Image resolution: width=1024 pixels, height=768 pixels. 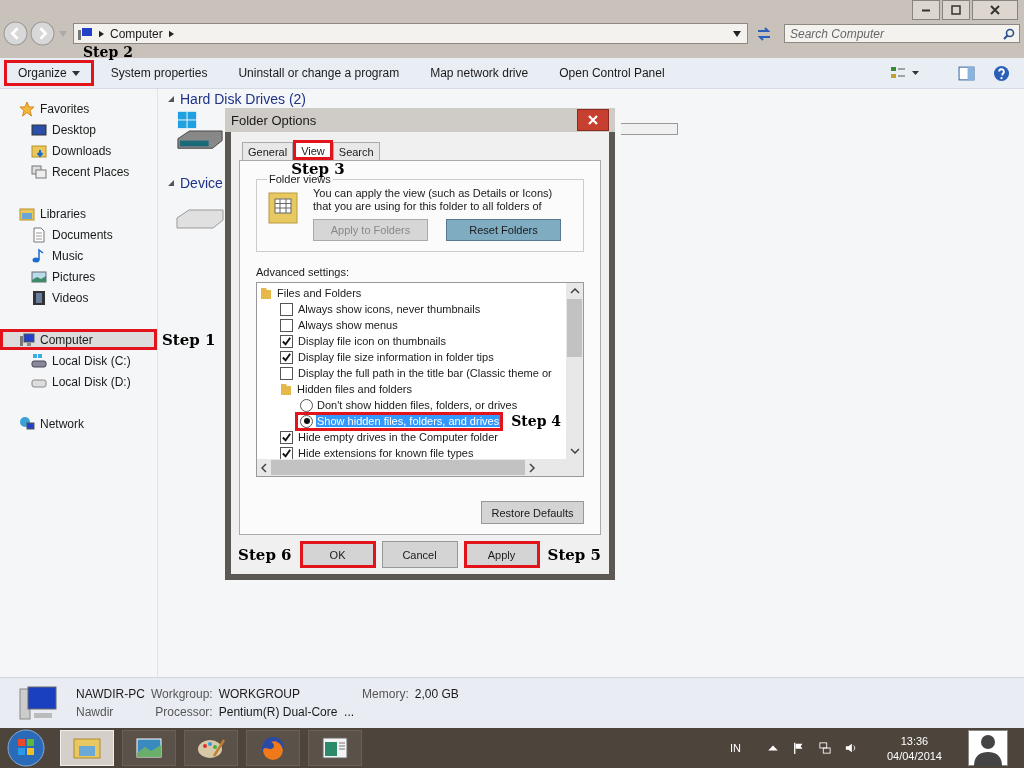 What do you see at coordinates (49, 73) in the screenshot?
I see `toolbar-button: Organize` at bounding box center [49, 73].